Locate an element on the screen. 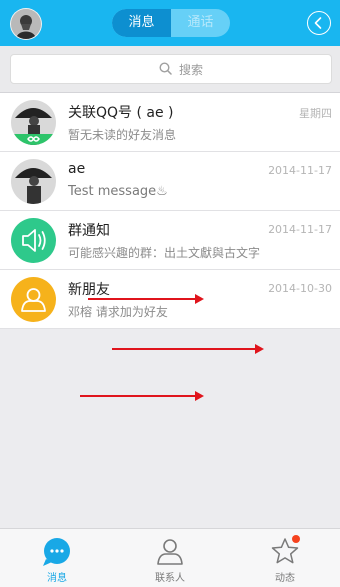  conversation-name: ae is located at coordinates (77, 169).